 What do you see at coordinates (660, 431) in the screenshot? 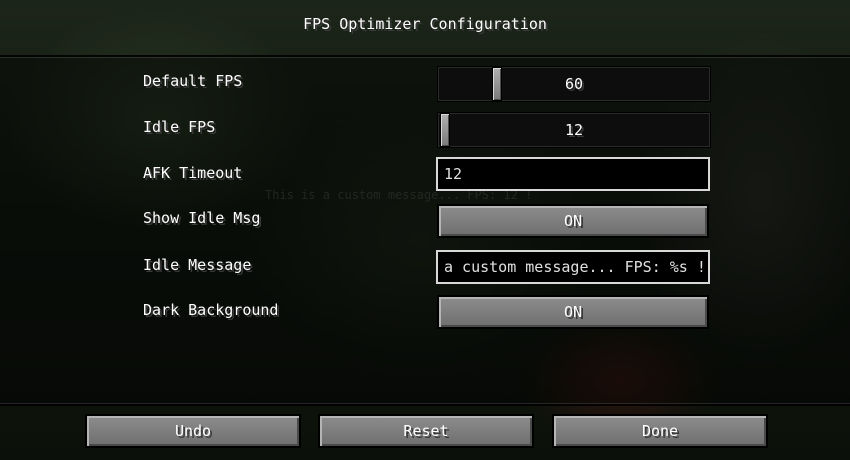
I see `done-button: Done` at bounding box center [660, 431].